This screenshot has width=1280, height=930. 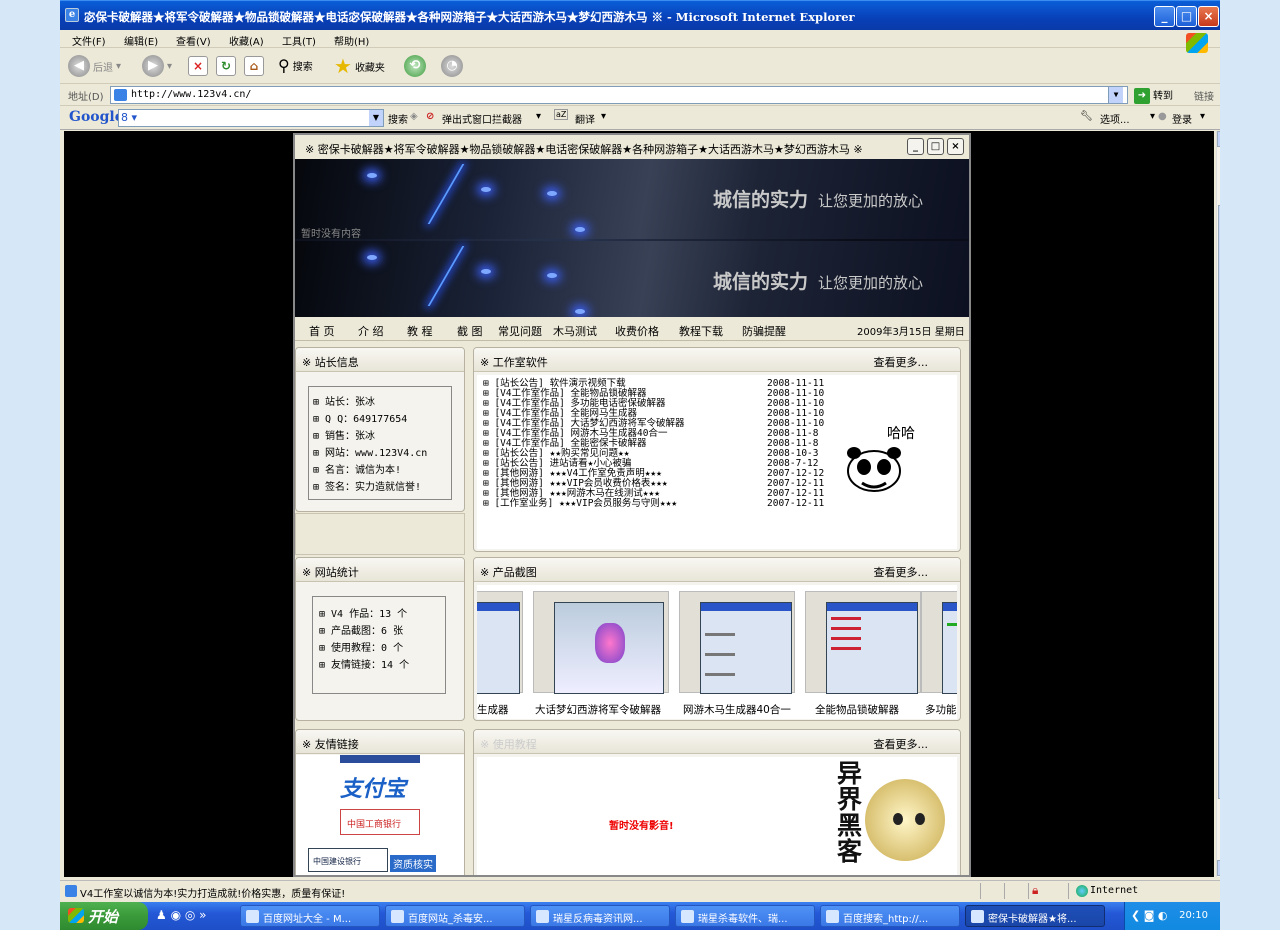 What do you see at coordinates (520, 331) in the screenshot?
I see `nav-faq: 常见问题` at bounding box center [520, 331].